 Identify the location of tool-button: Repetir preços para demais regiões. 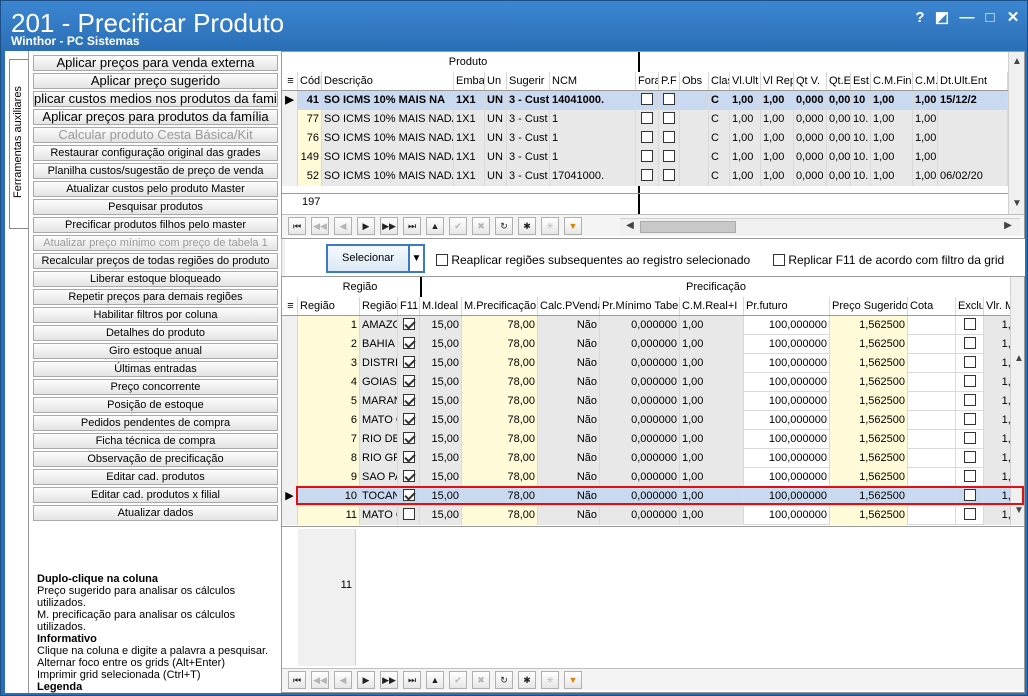
(155, 297).